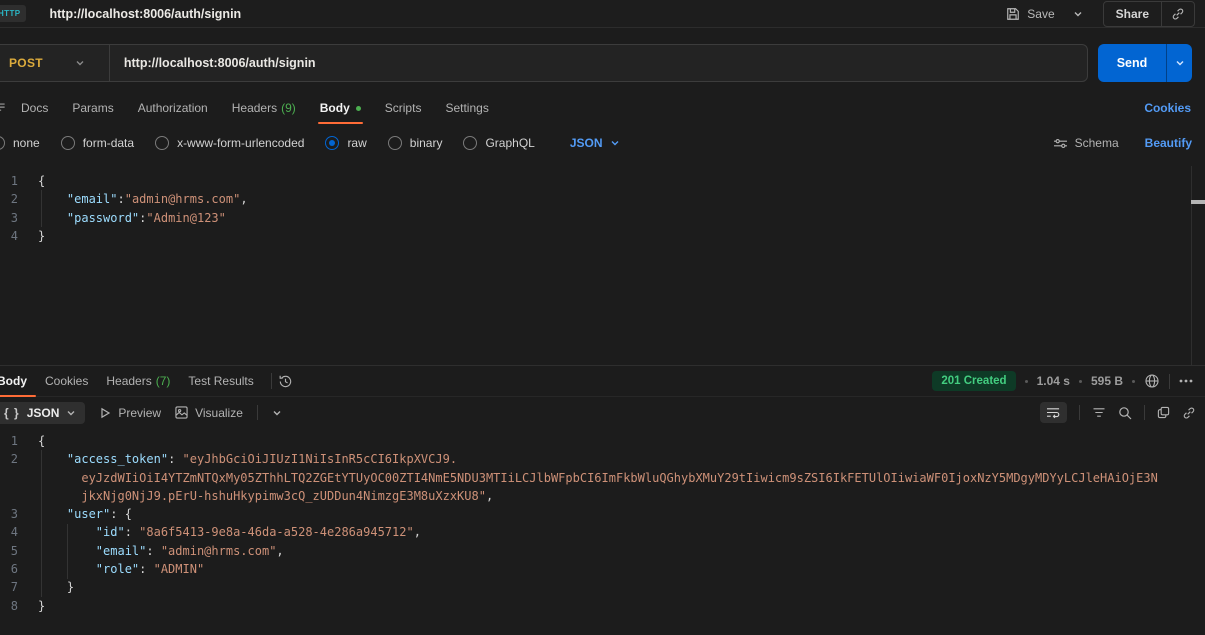 The width and height of the screenshot is (1205, 635). What do you see at coordinates (41, 523) in the screenshot?
I see `indent-guide` at bounding box center [41, 523].